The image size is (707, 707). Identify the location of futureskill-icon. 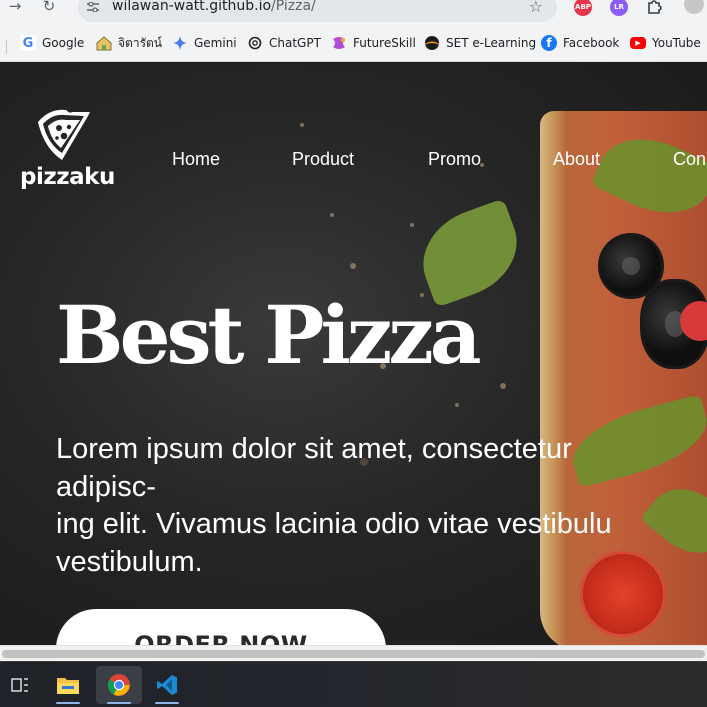
(339, 43).